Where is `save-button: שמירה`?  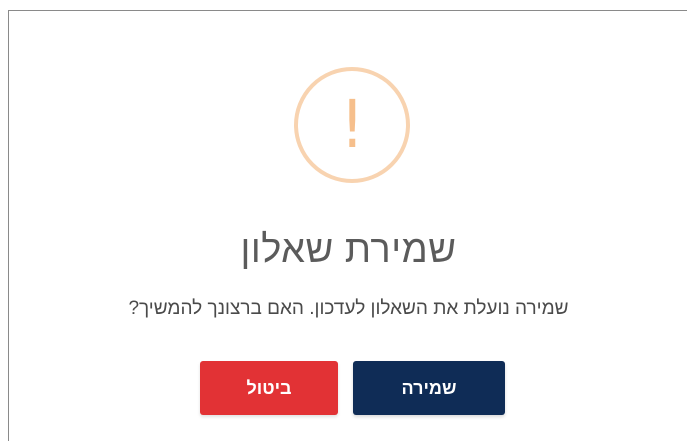
save-button: שמירה is located at coordinates (429, 388).